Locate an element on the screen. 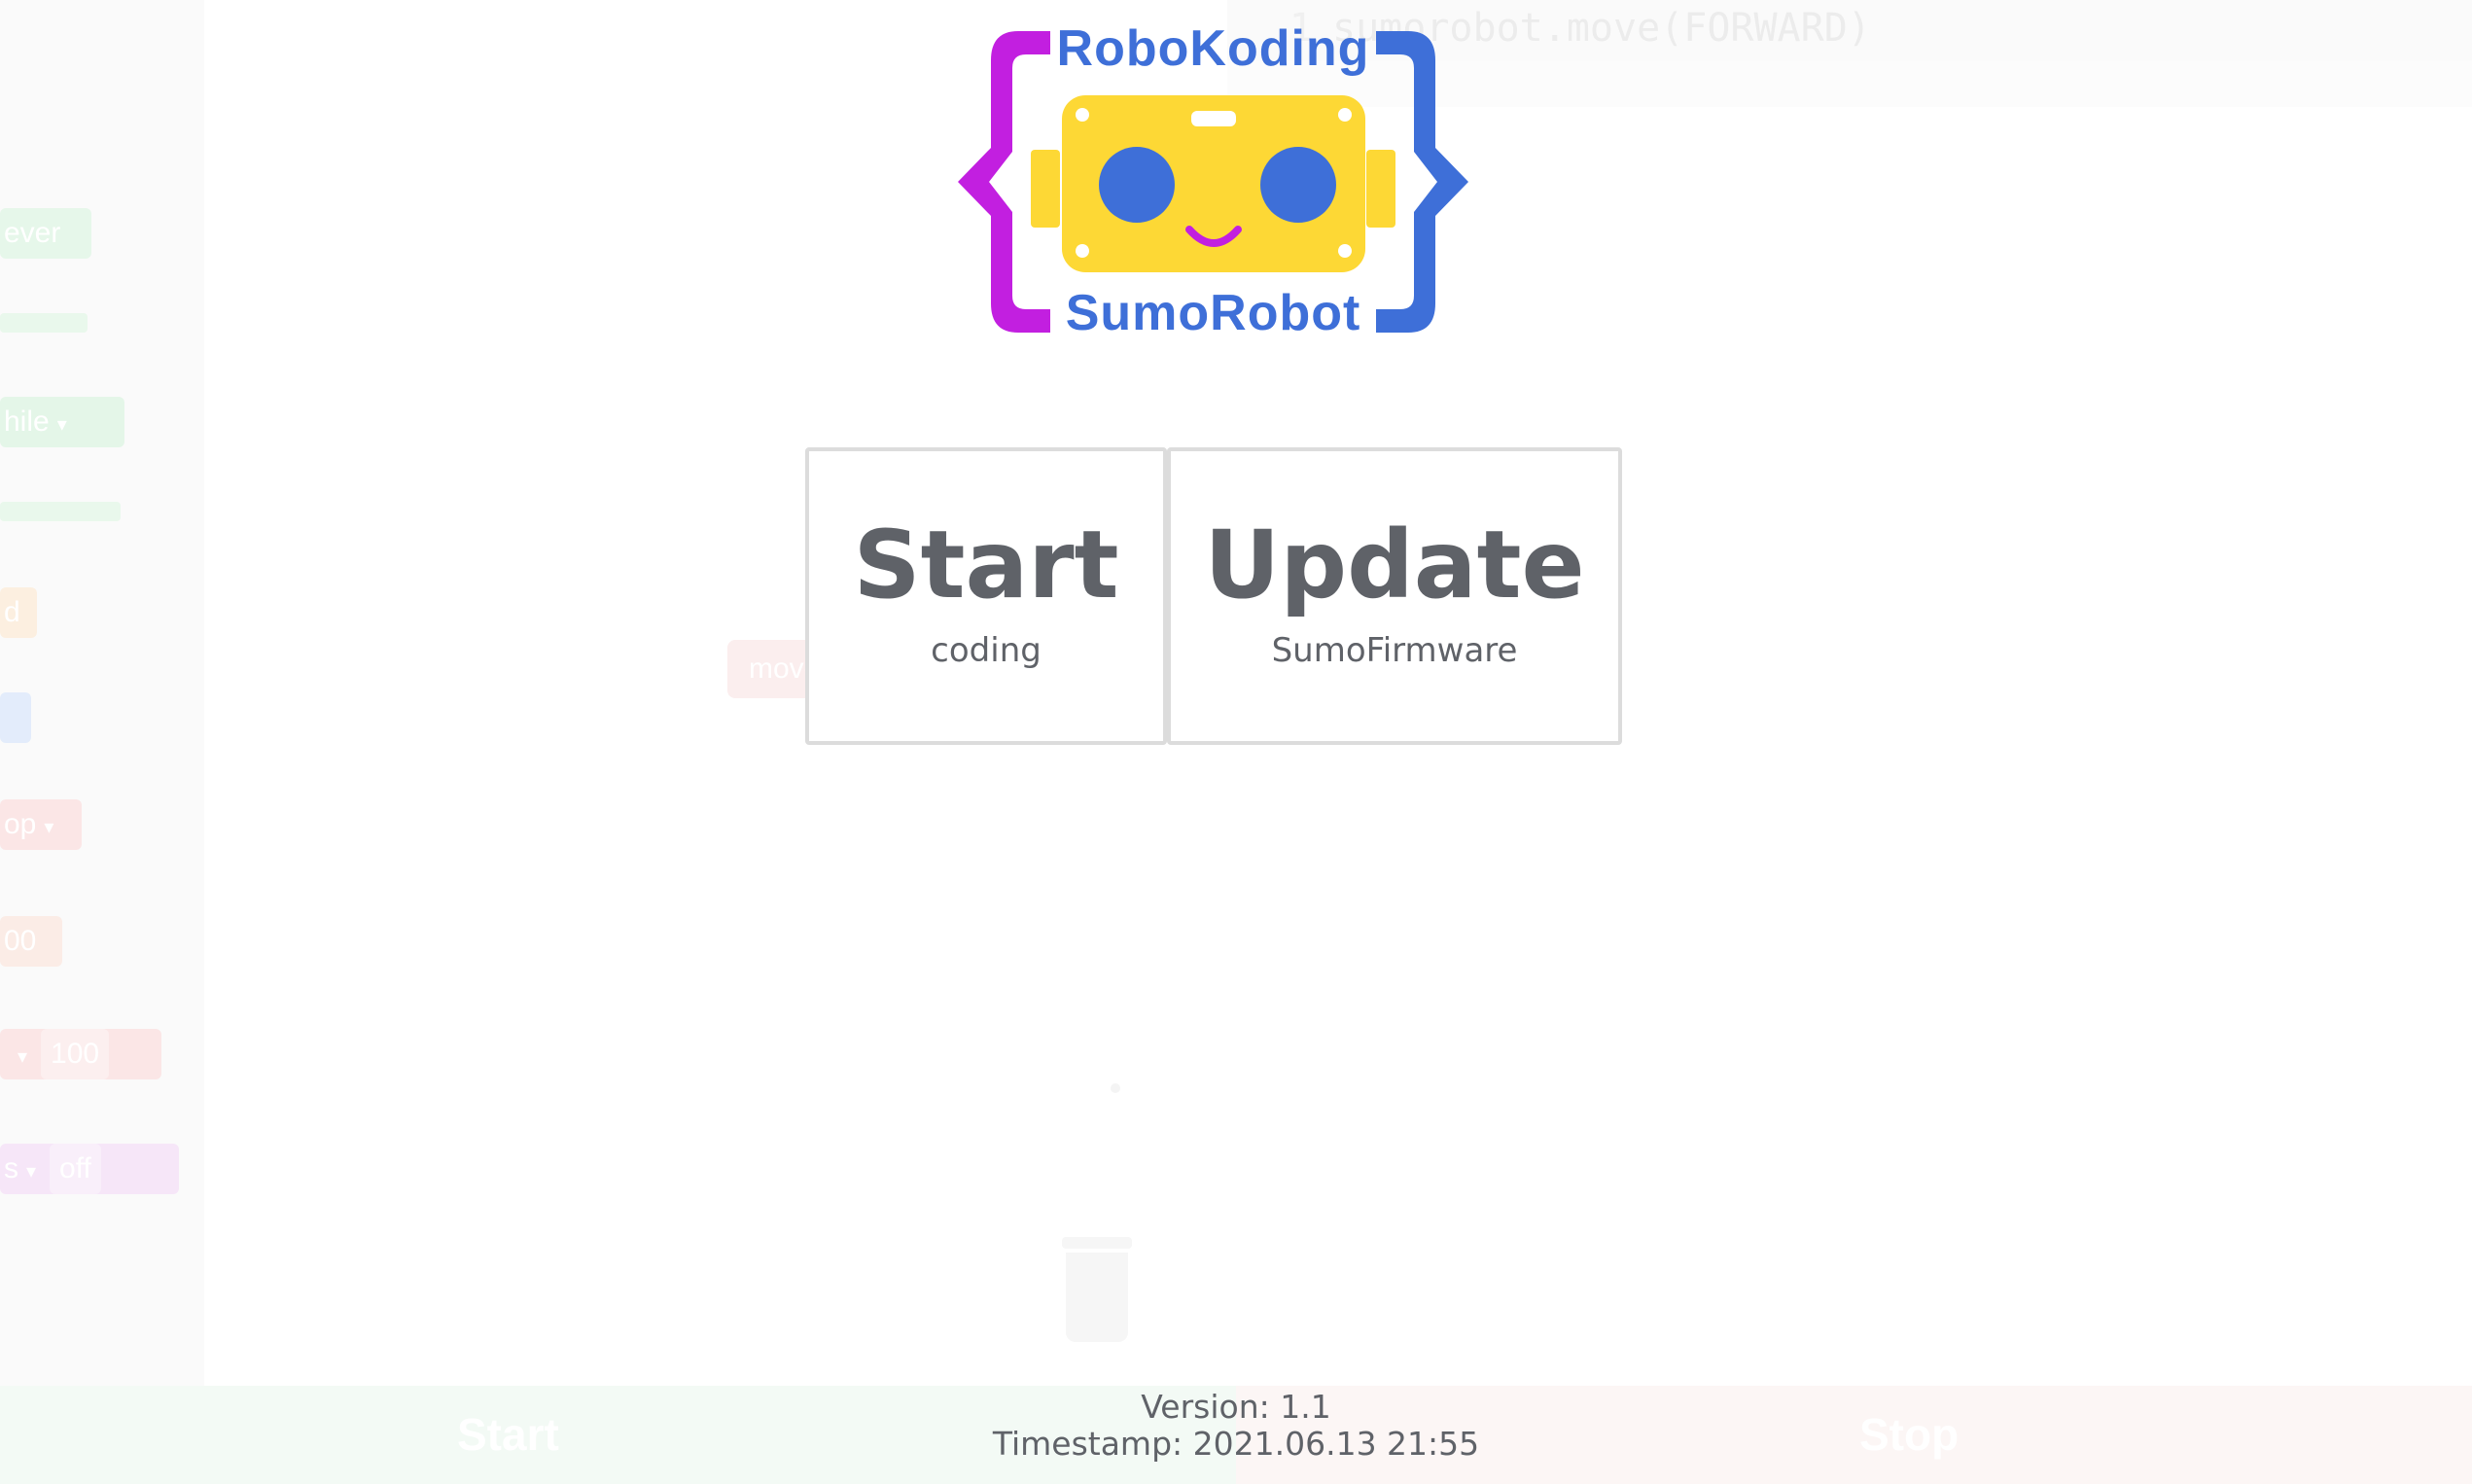 This screenshot has width=2472, height=1484. update-firmware-subtitle: SumoFirmware is located at coordinates (1394, 651).